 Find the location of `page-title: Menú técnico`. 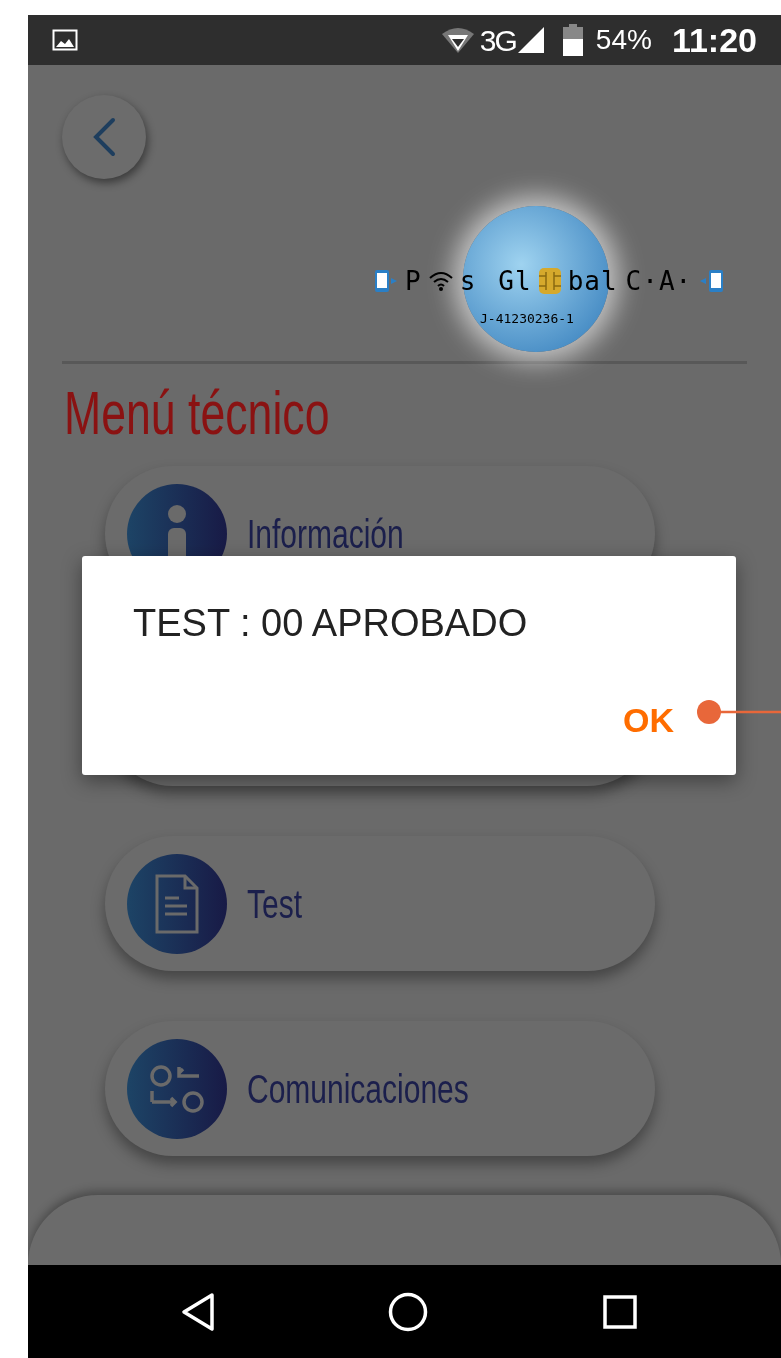

page-title: Menú técnico is located at coordinates (197, 413).